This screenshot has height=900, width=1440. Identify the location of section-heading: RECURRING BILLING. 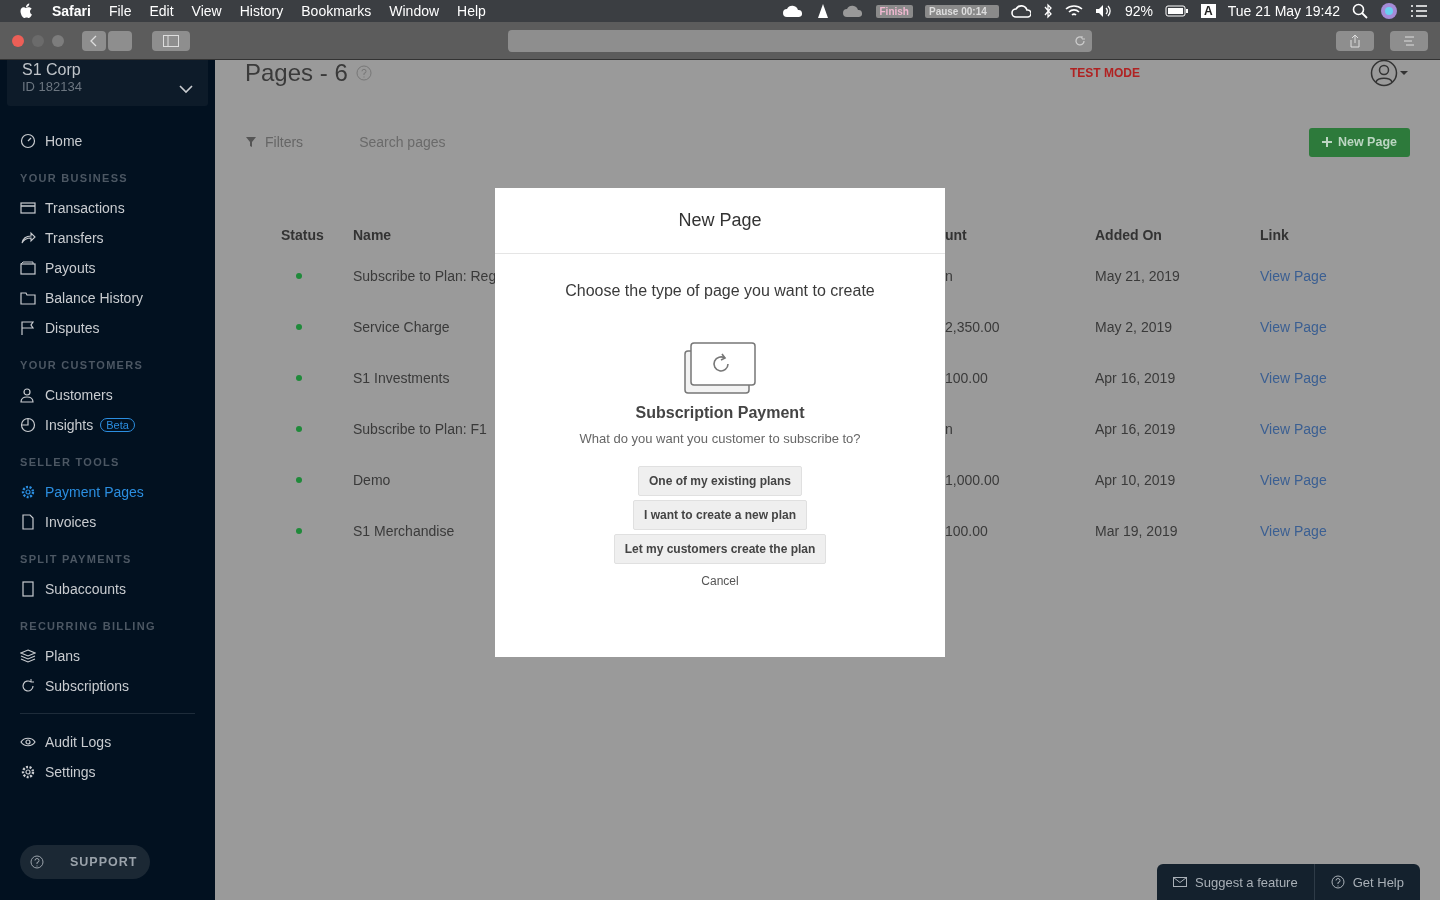
(88, 626).